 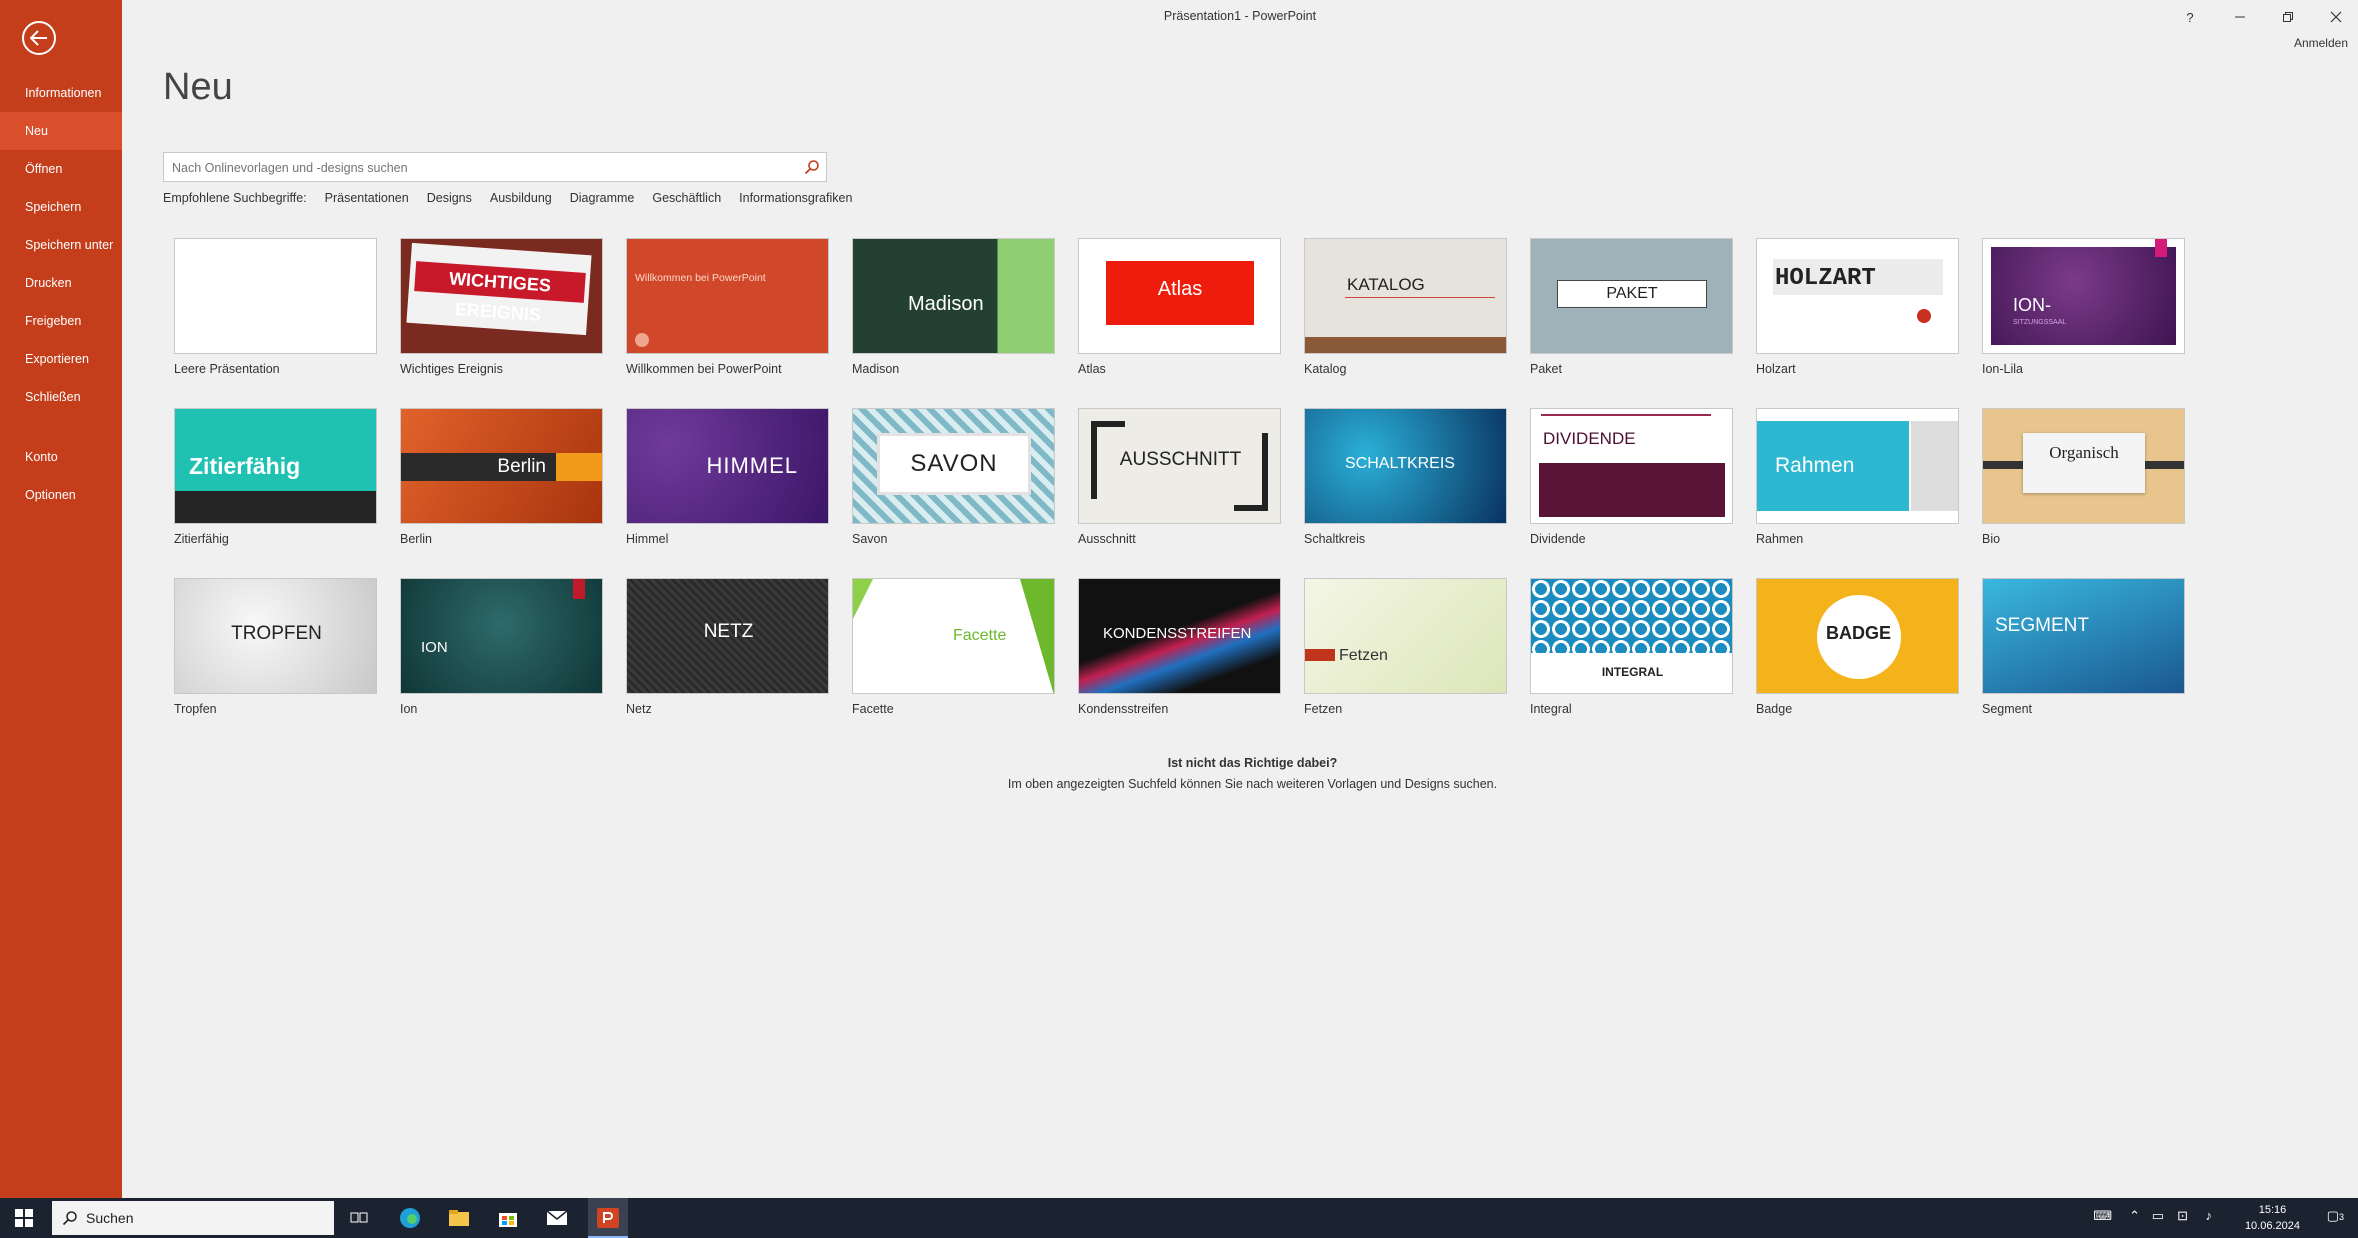 I want to click on mail-icon, so click(x=557, y=1218).